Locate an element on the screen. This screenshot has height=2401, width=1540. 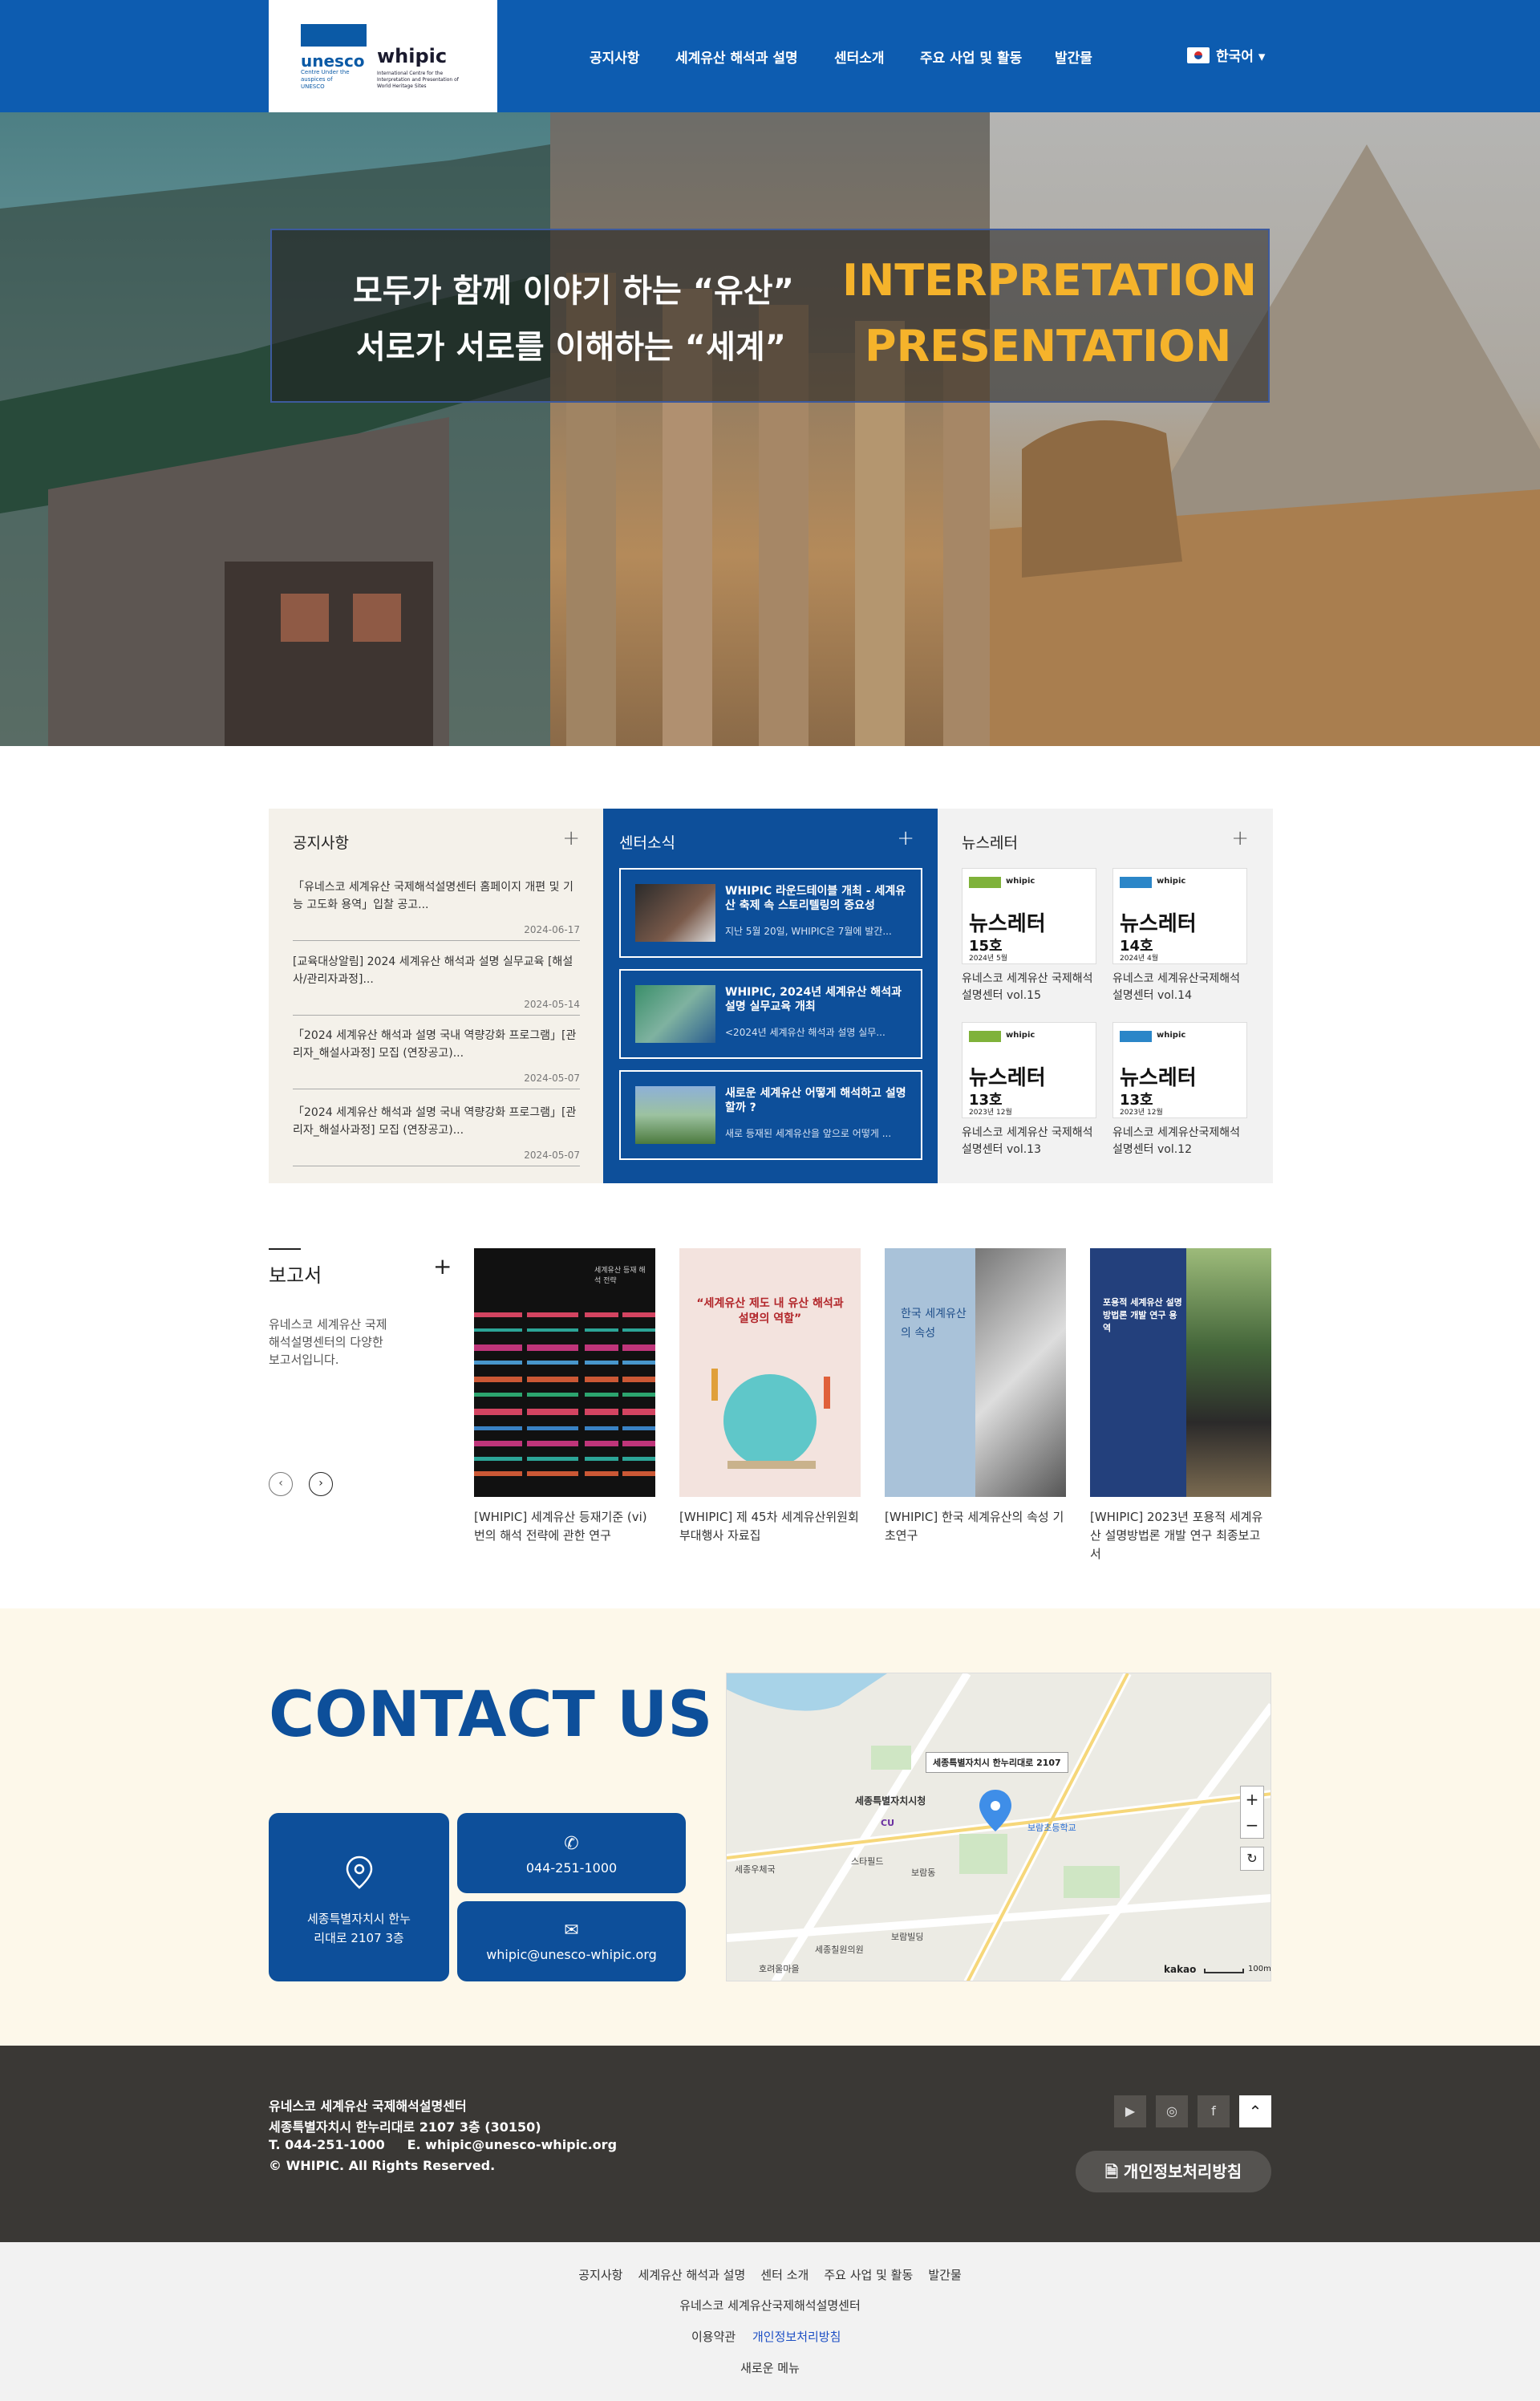
map-zoom-control: + − is located at coordinates (1252, 1812).